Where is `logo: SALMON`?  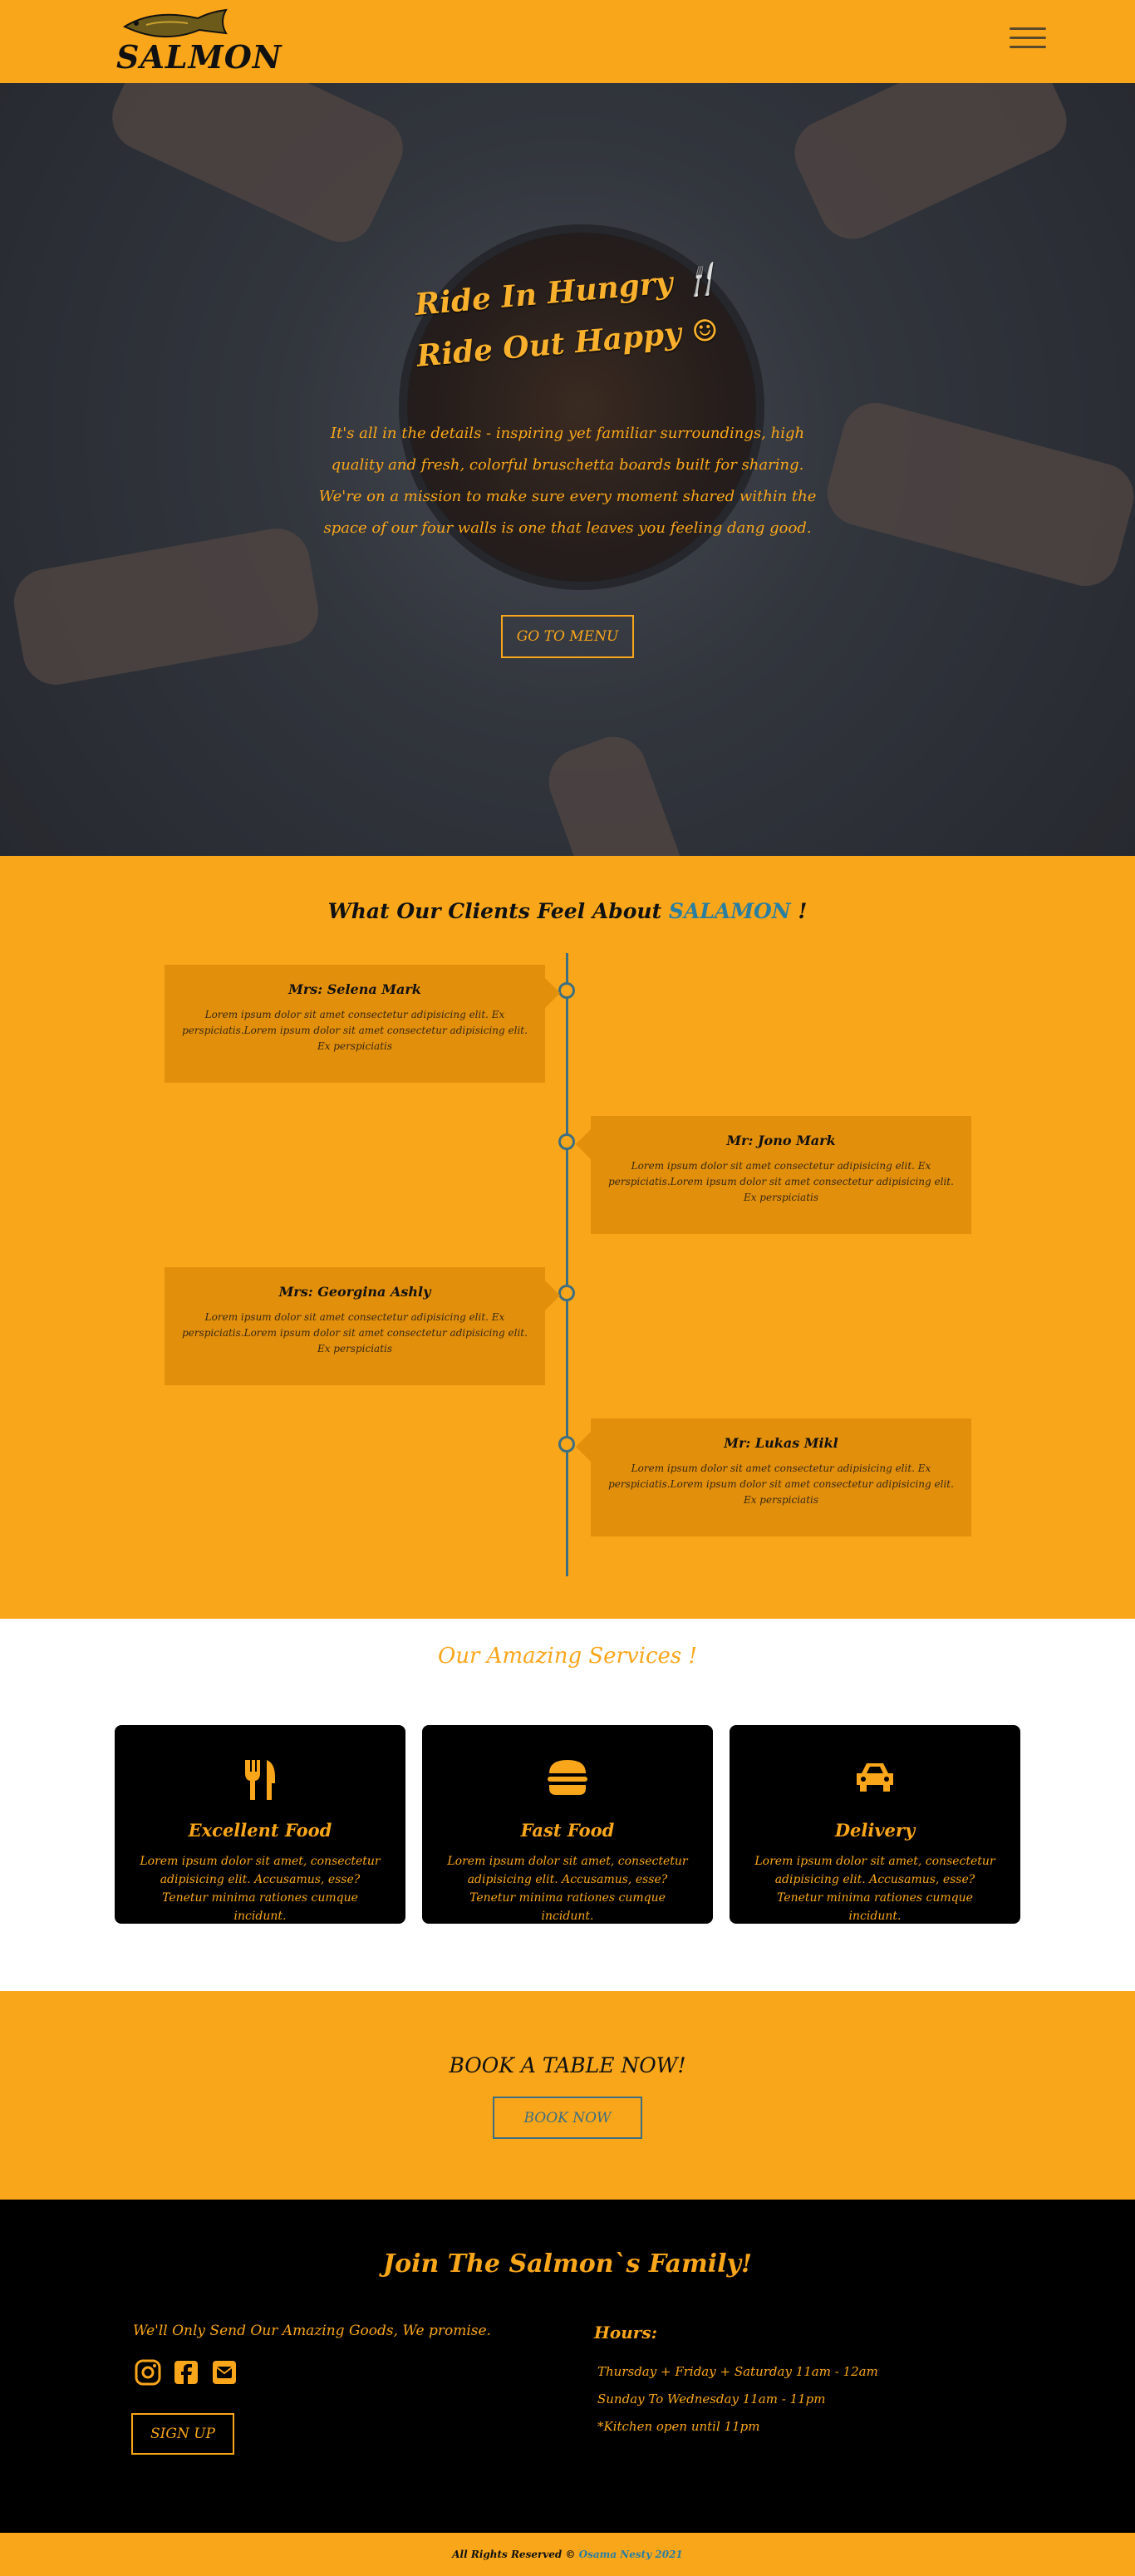
logo: SALMON is located at coordinates (199, 41).